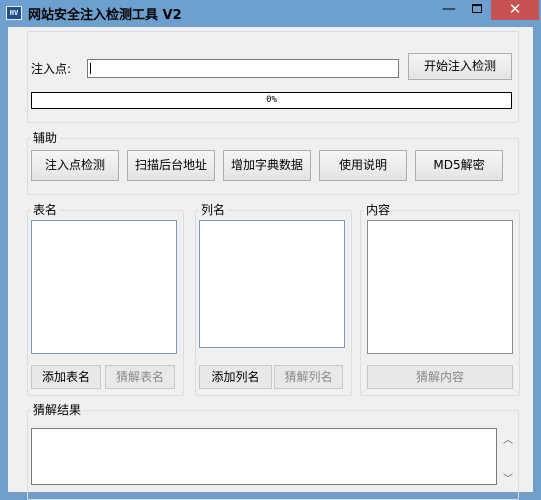 The image size is (541, 500). Describe the element at coordinates (363, 165) in the screenshot. I see `usage-help-button: 使用说明` at that location.